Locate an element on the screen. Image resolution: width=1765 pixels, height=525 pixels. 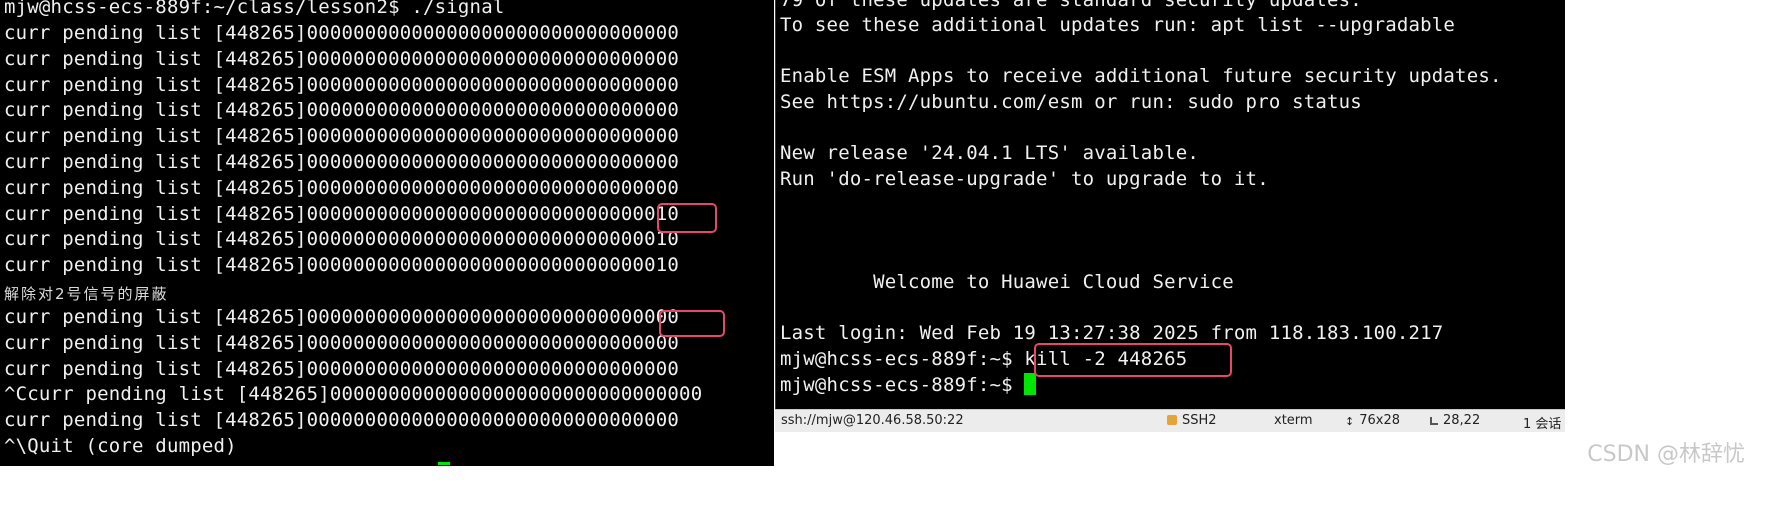
session-count: 1 会话 is located at coordinates (1542, 424).